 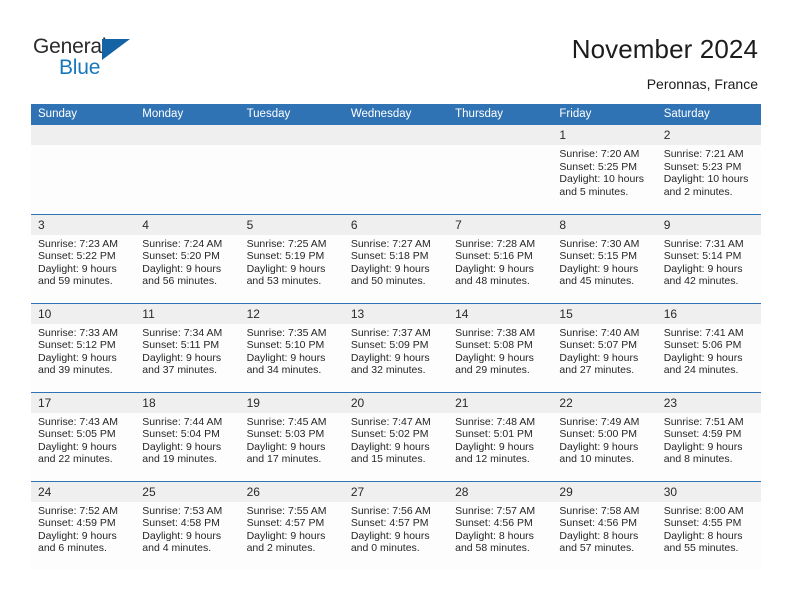 What do you see at coordinates (495, 243) in the screenshot?
I see `sunrise-text: Sunrise: 7:28 AM` at bounding box center [495, 243].